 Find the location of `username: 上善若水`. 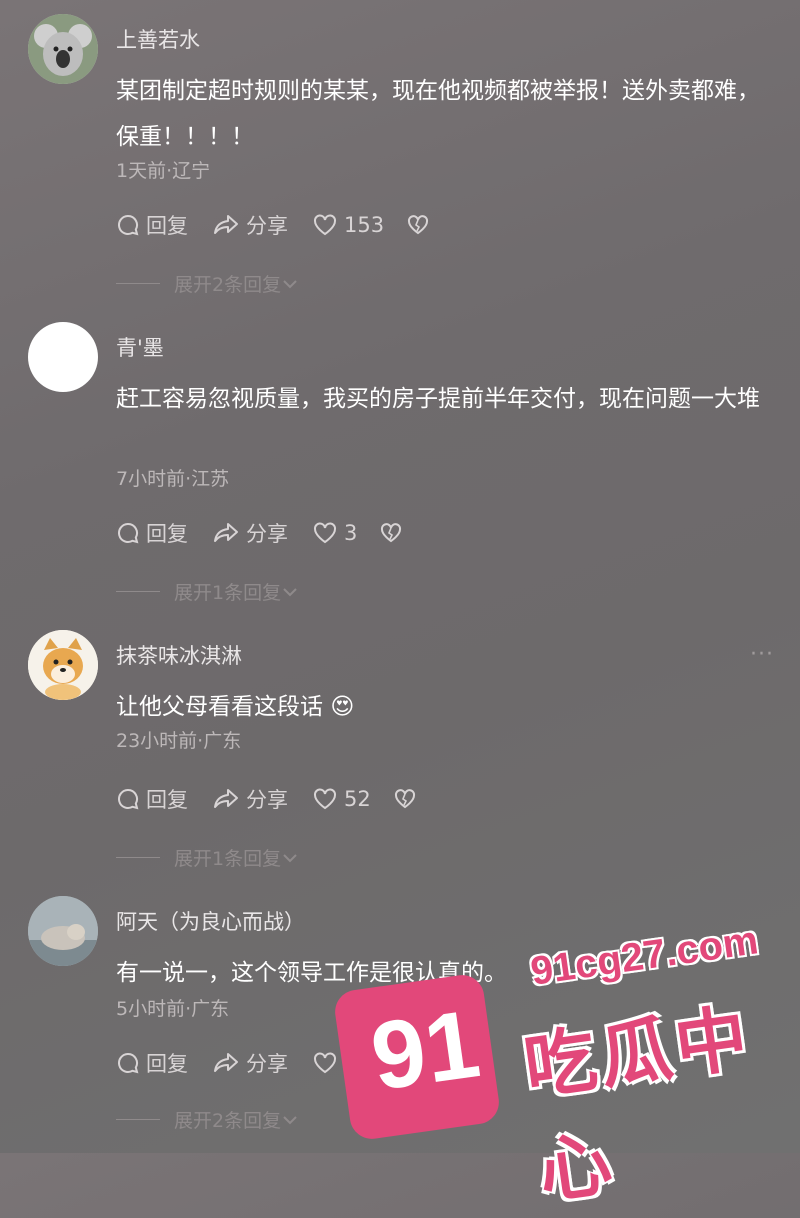

username: 上善若水 is located at coordinates (158, 39).